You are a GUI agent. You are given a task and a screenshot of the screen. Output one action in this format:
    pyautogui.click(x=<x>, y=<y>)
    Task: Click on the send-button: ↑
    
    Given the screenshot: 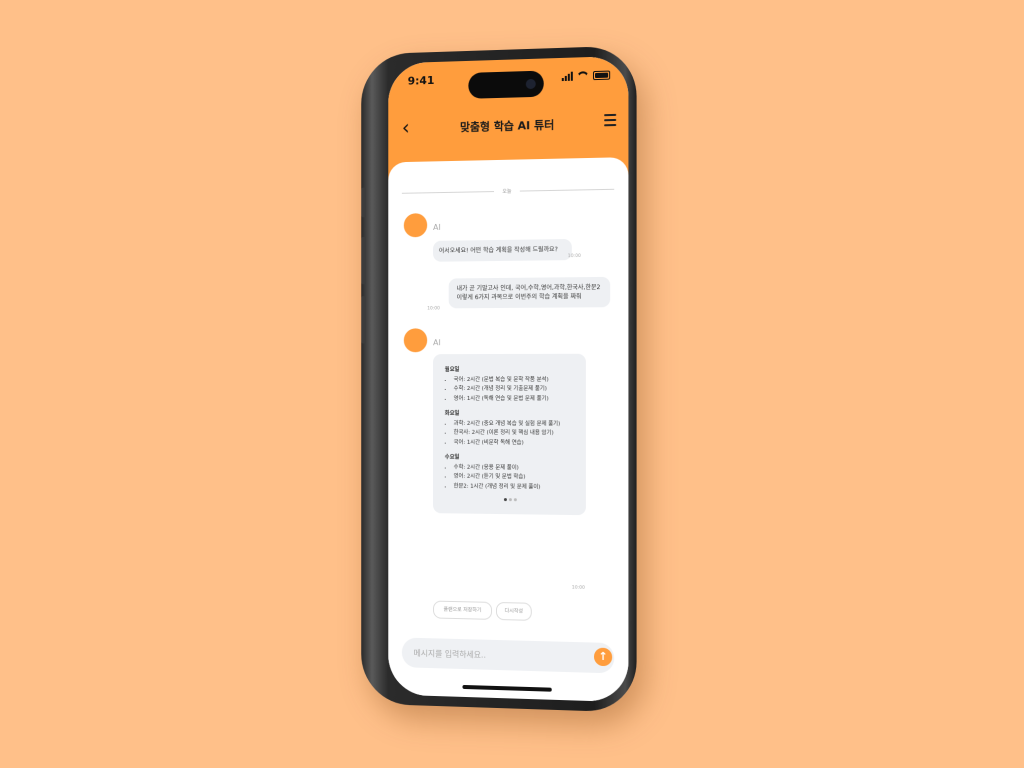 What is the action you would take?
    pyautogui.click(x=603, y=657)
    